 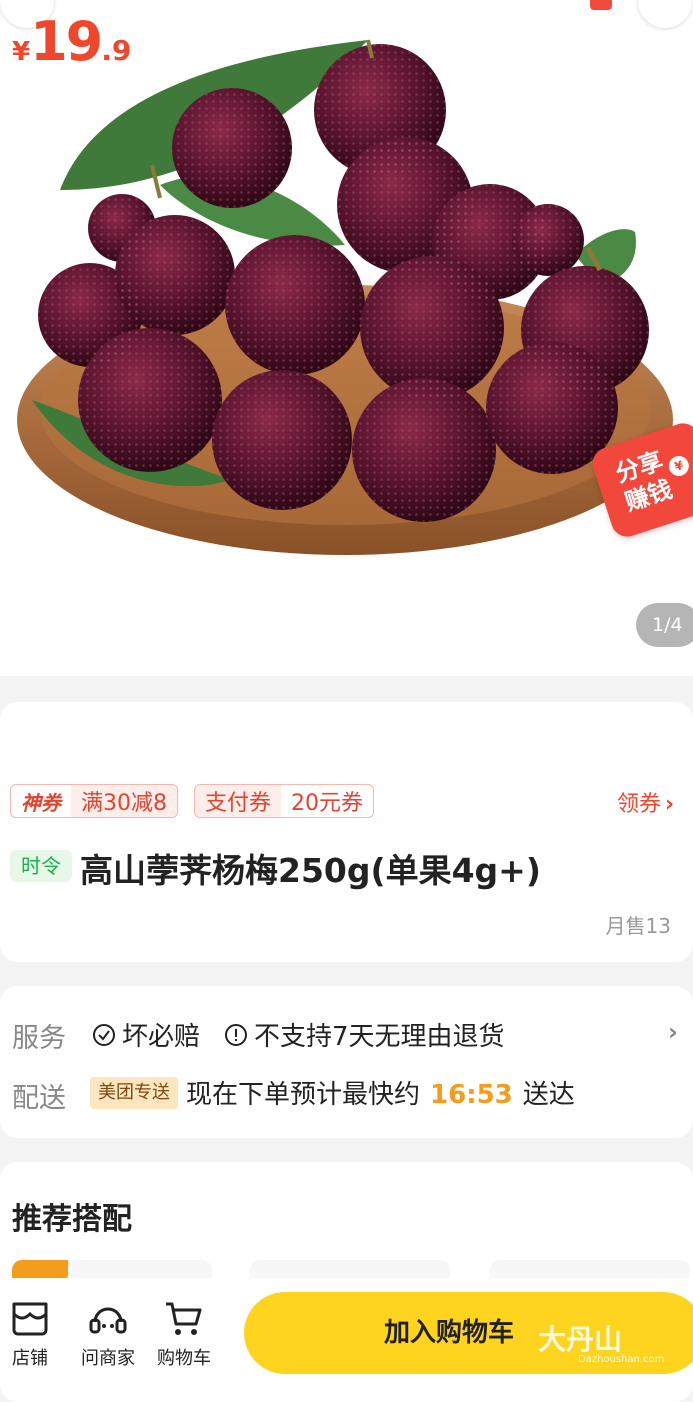 I want to click on get-coupon-label: 领券, so click(x=639, y=804).